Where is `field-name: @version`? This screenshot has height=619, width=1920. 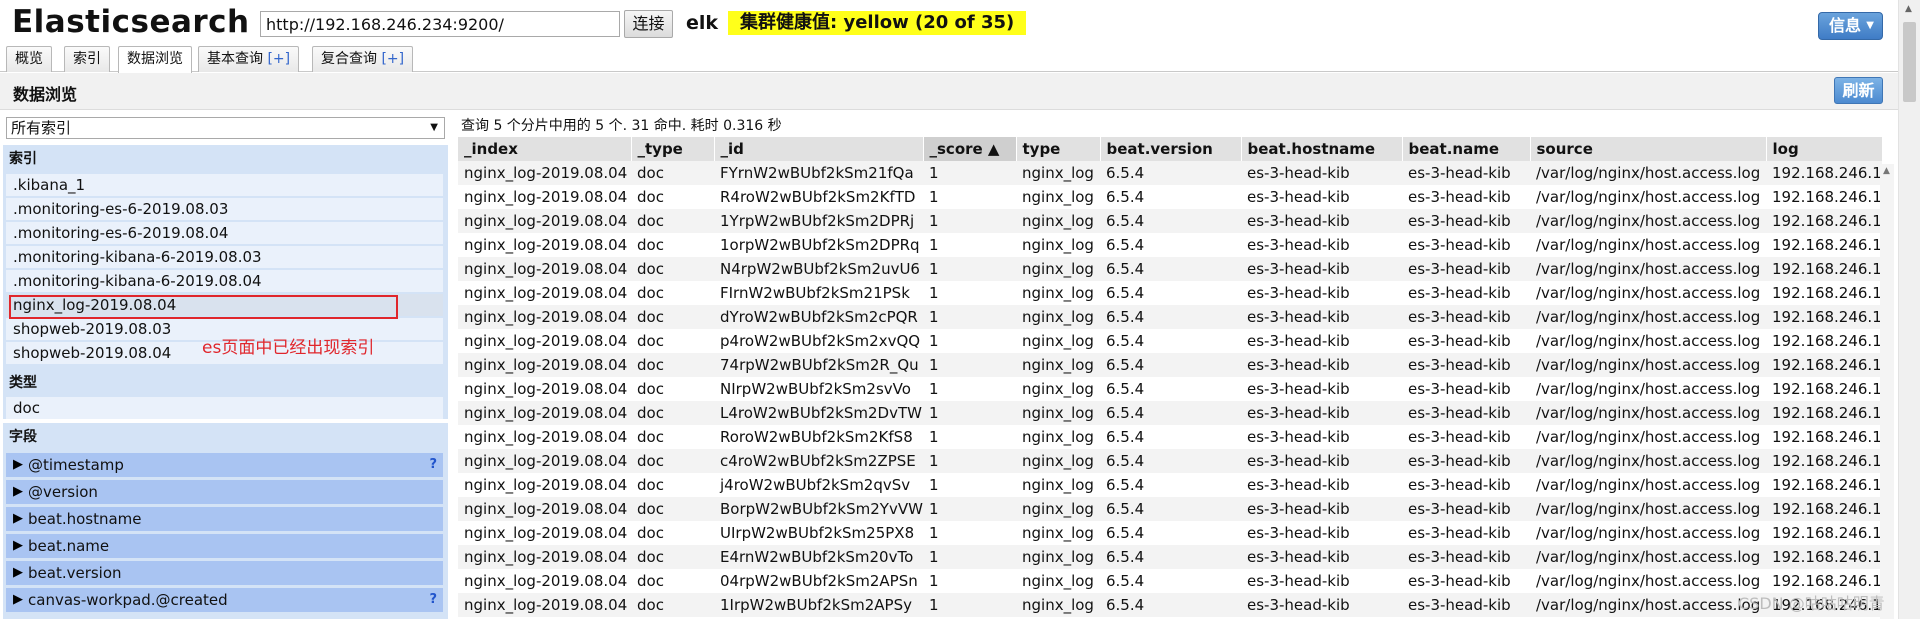
field-name: @version is located at coordinates (63, 492).